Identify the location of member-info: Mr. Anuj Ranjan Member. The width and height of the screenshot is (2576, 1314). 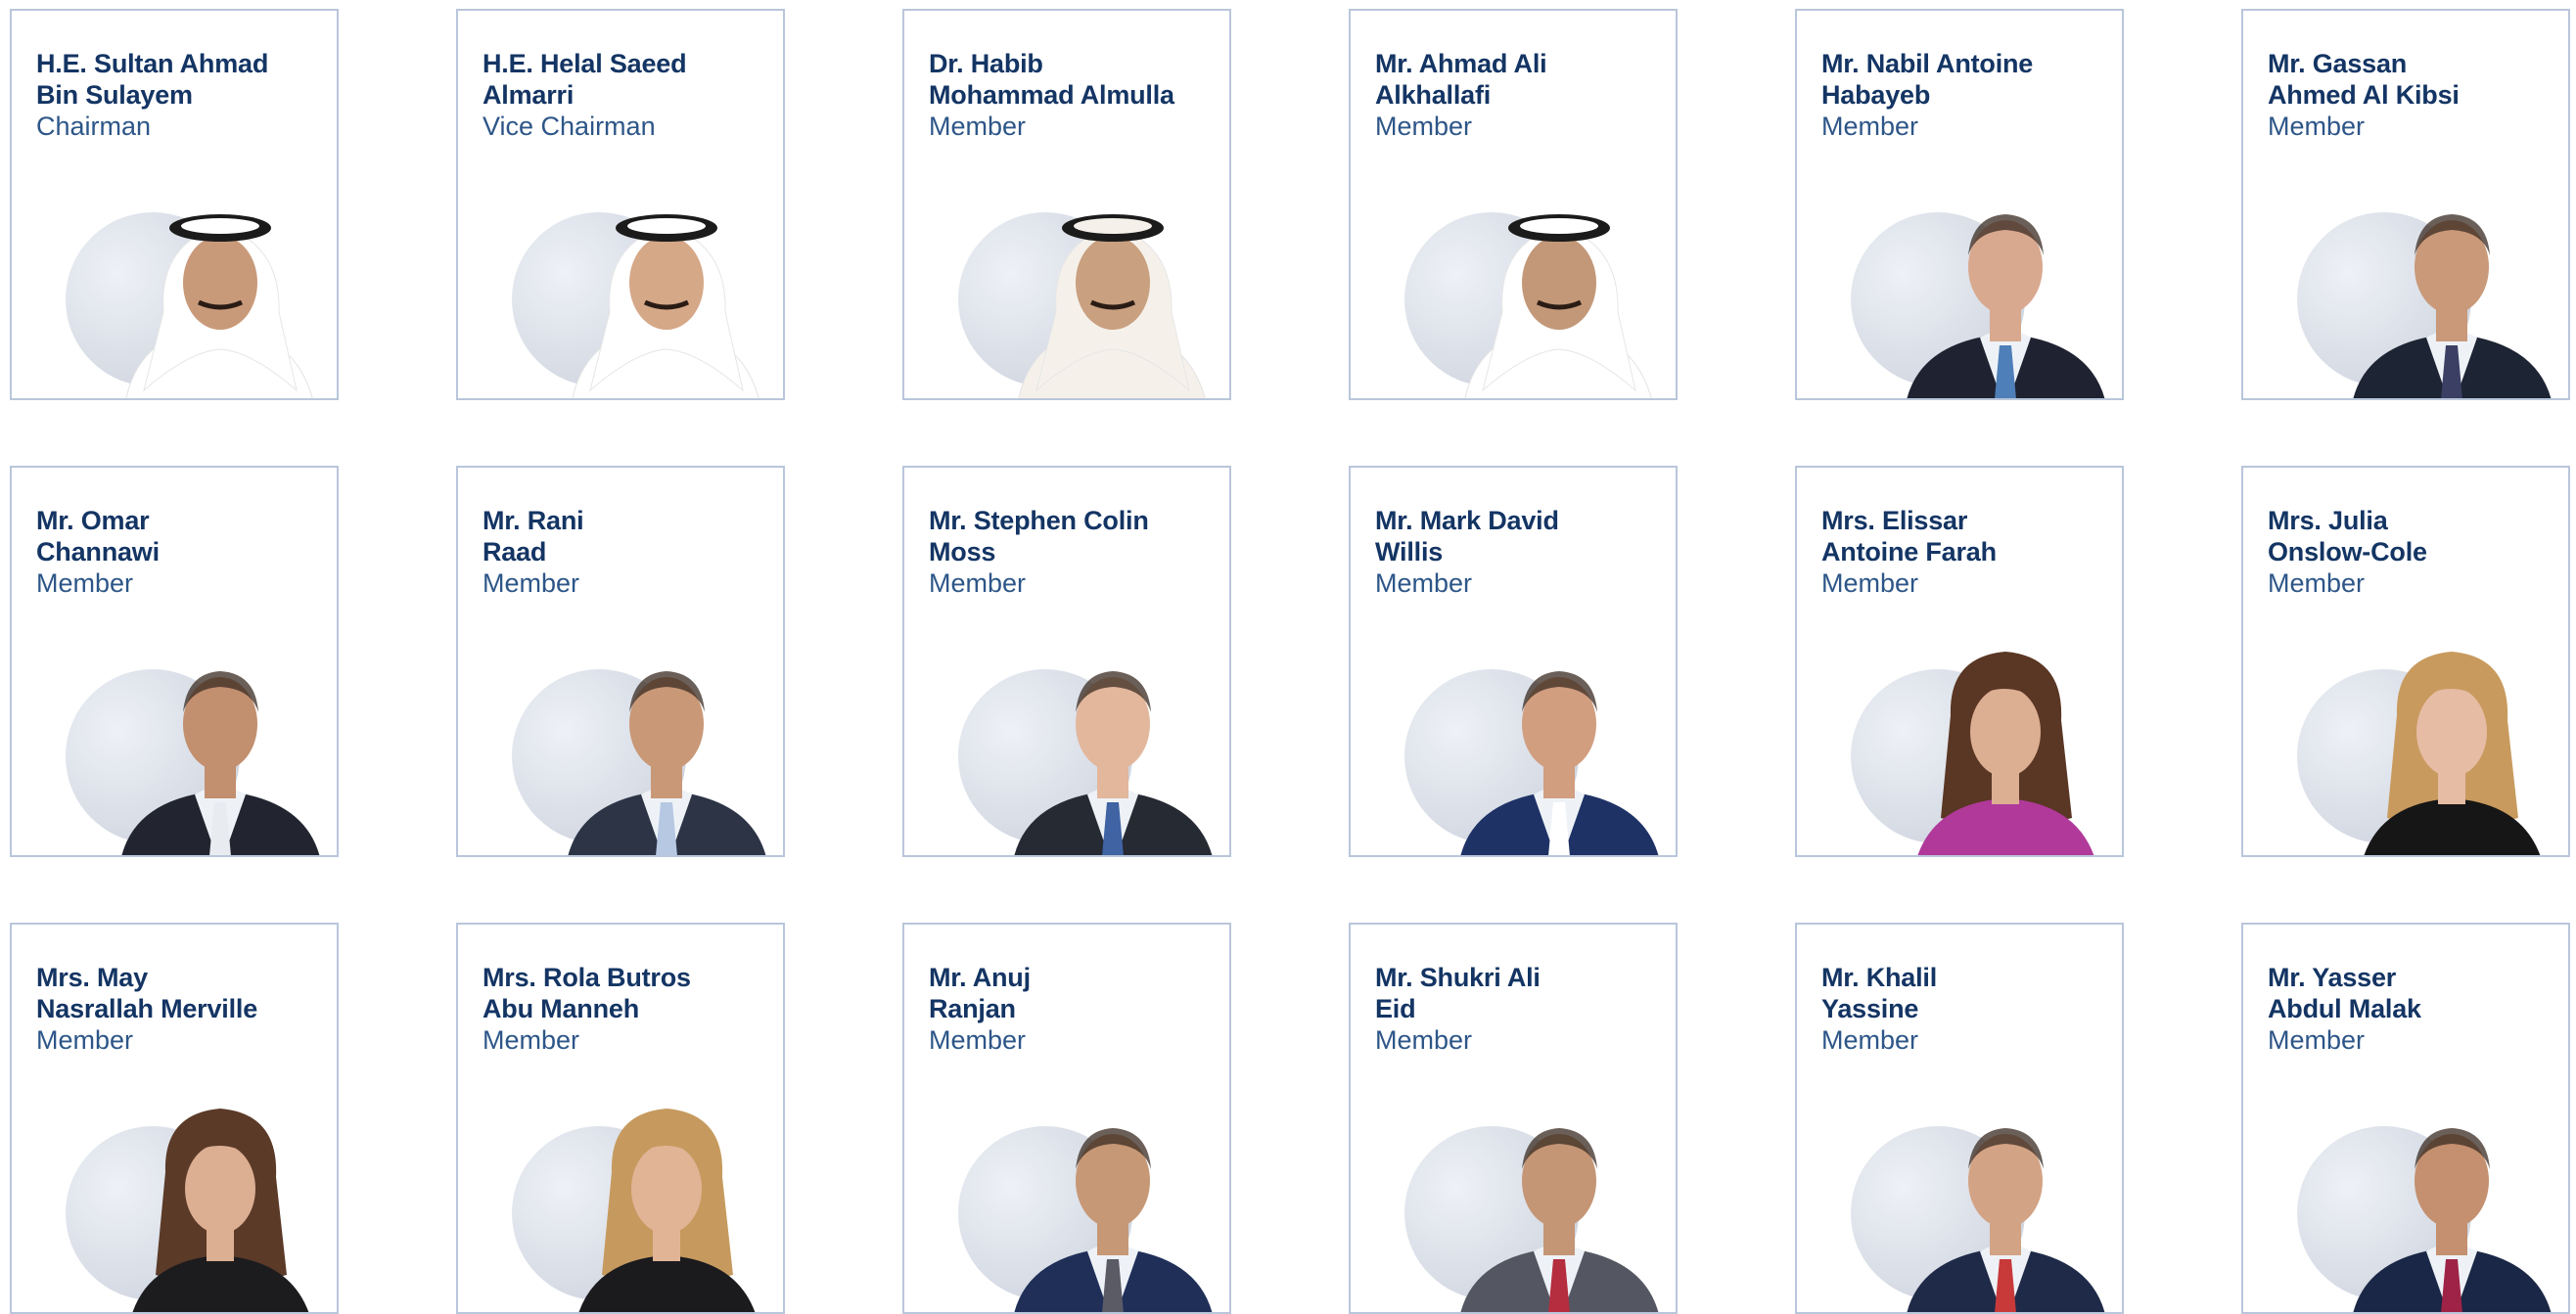
(1071, 1009).